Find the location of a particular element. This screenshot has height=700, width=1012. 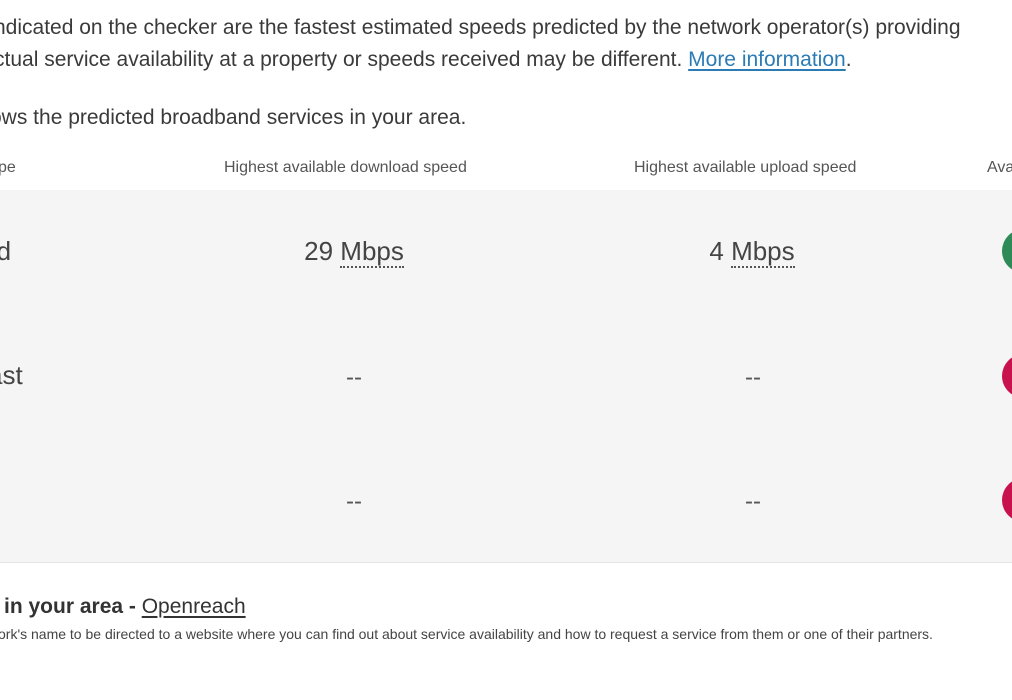

available-check-icon is located at coordinates (1007, 251).